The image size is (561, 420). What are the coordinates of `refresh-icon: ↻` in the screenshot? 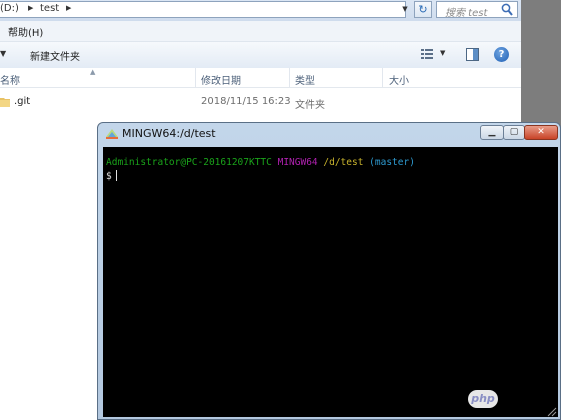 It's located at (423, 9).